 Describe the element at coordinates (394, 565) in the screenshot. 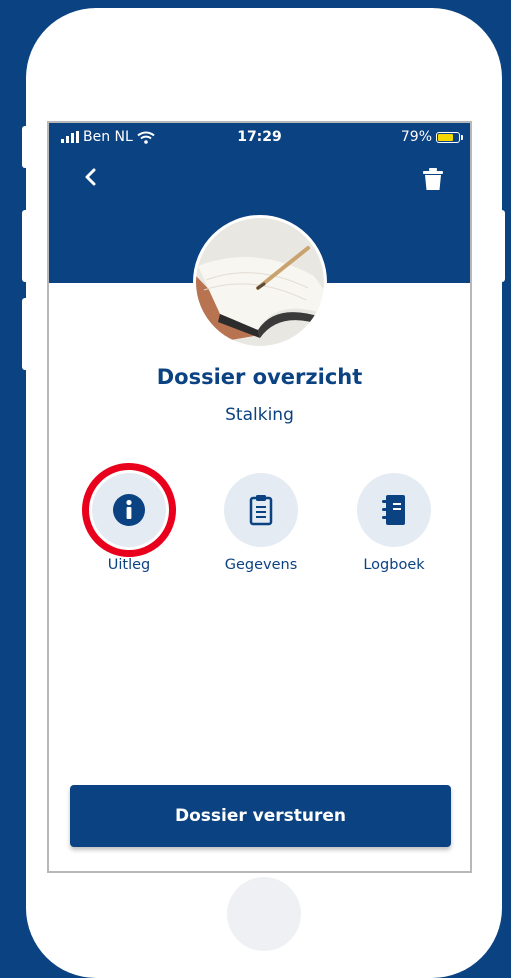

I see `action-logboek-label: Logboek` at that location.